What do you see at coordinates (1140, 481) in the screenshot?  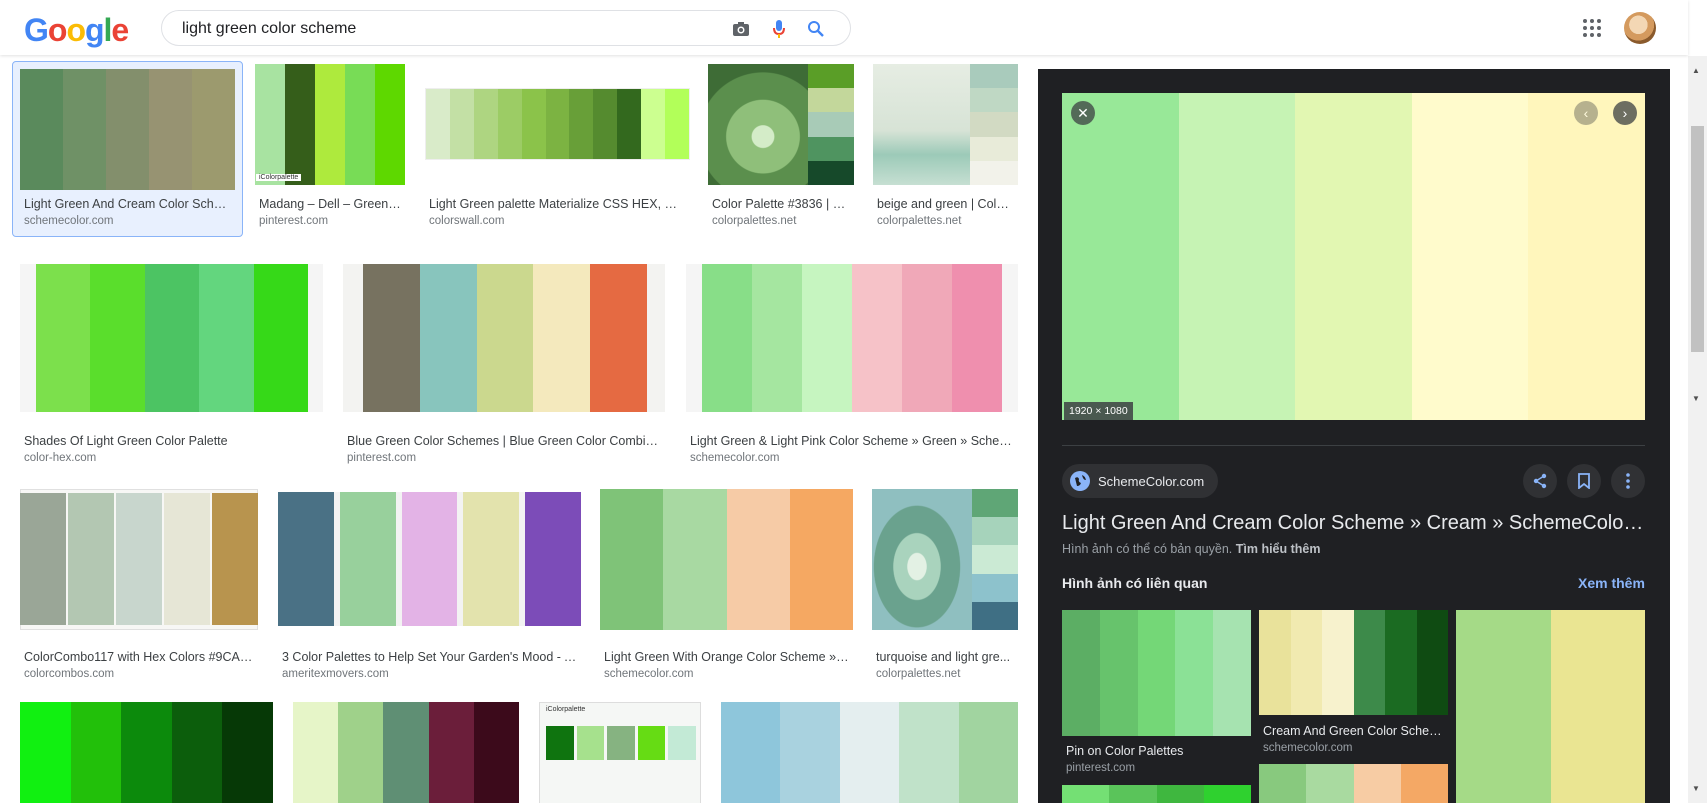 I see `site-chip: SchemeColor.com` at bounding box center [1140, 481].